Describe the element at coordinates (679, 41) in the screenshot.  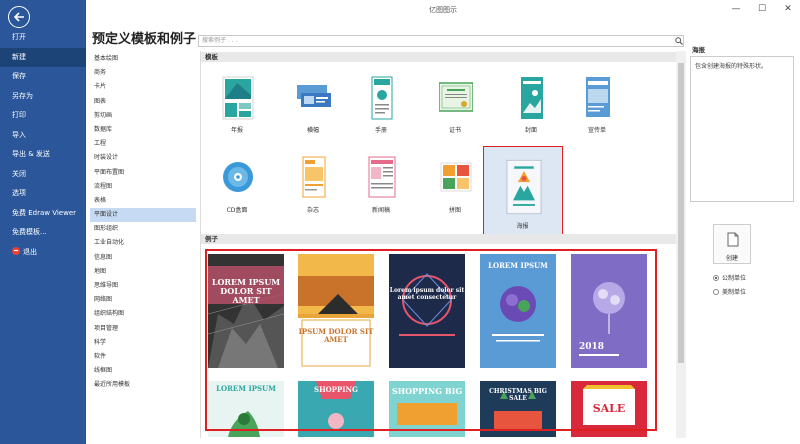
I see `search-icon` at that location.